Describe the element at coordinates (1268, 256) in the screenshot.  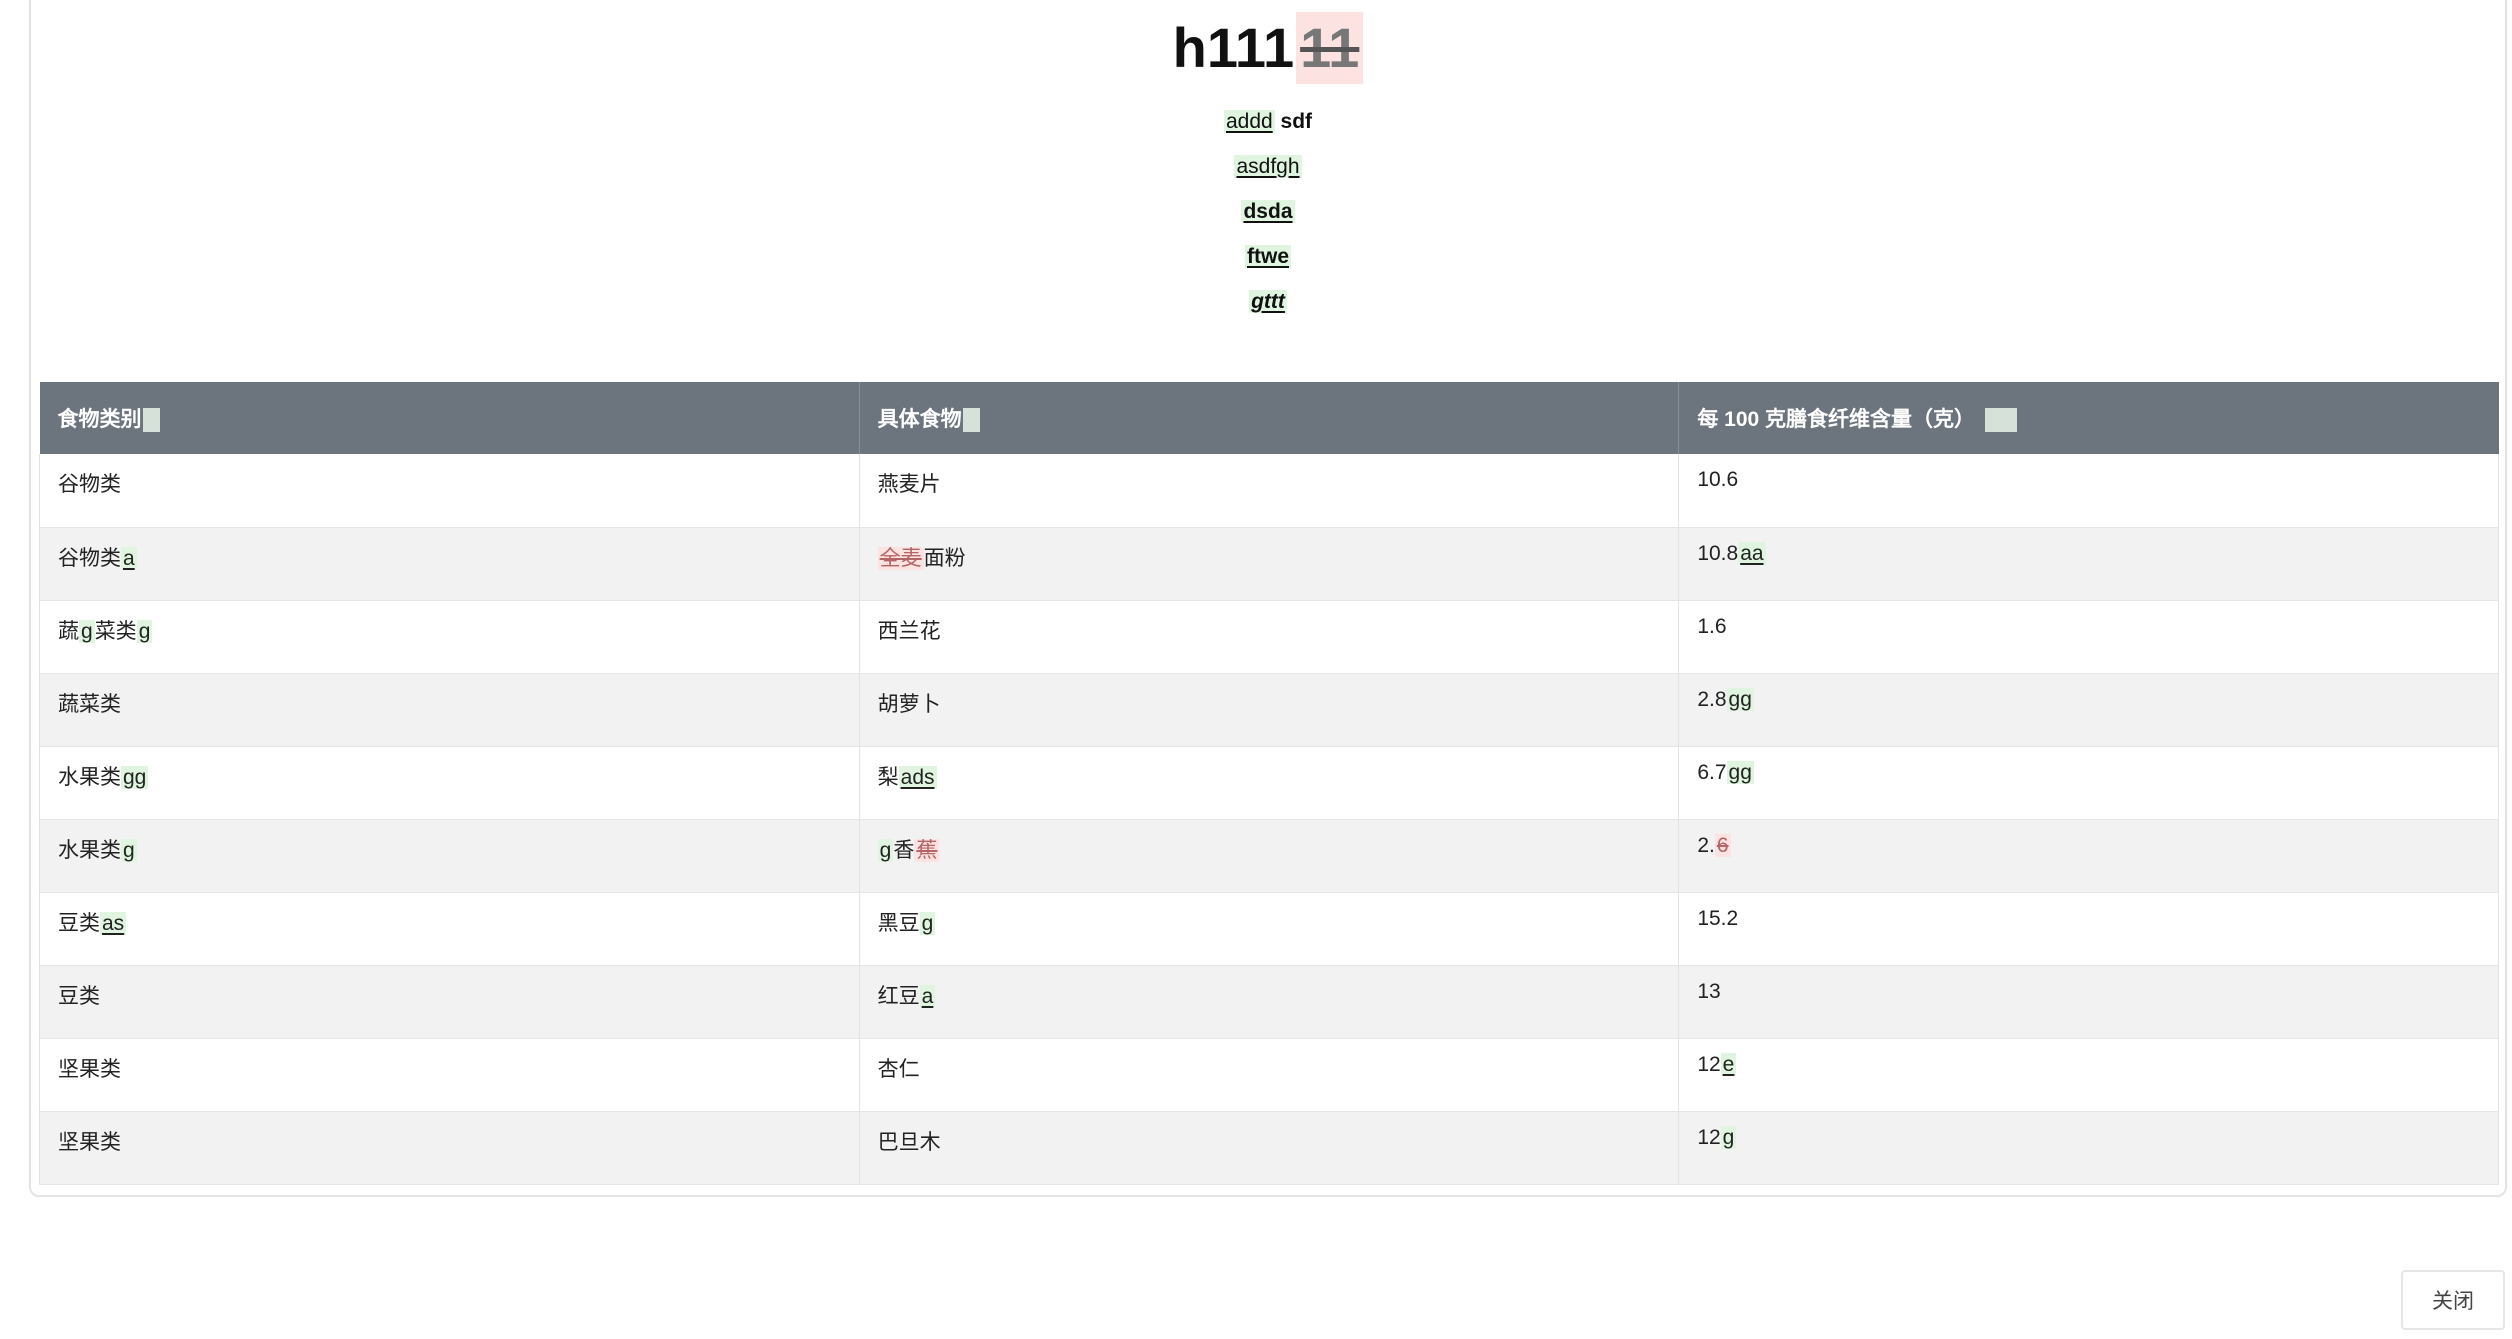
I see `inserted-text: ftwe` at that location.